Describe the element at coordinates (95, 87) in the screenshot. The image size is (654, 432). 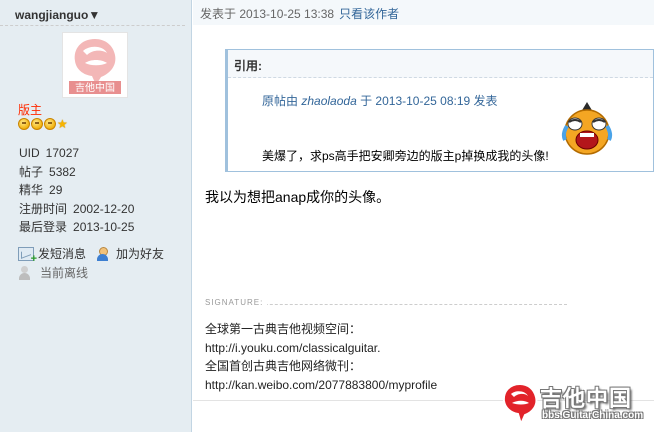
I see `avatar-logo-text: 吉他中国` at that location.